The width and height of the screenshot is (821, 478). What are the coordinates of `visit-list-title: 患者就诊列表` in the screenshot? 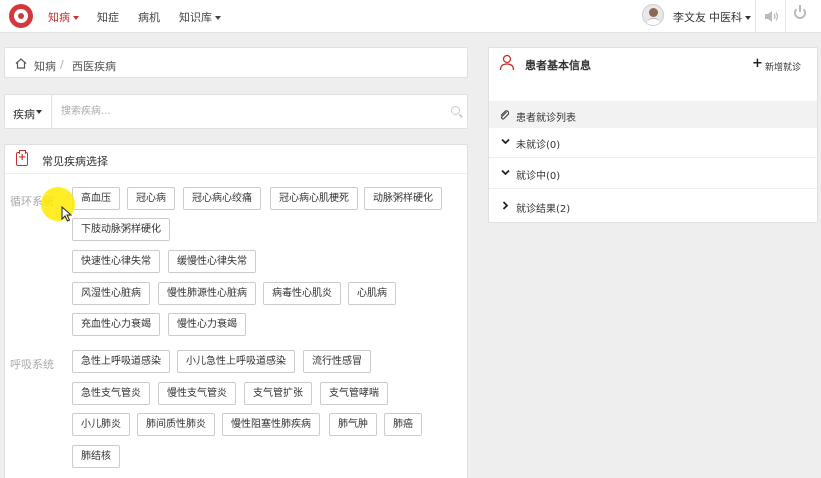 It's located at (546, 118).